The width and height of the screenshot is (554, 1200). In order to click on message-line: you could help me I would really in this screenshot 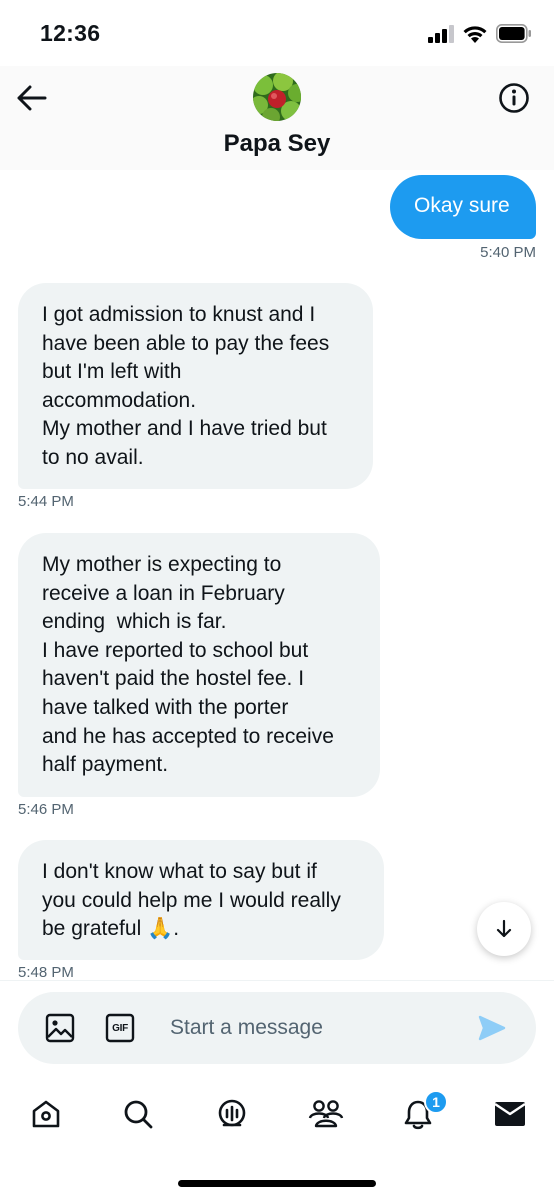, I will do `click(191, 900)`.